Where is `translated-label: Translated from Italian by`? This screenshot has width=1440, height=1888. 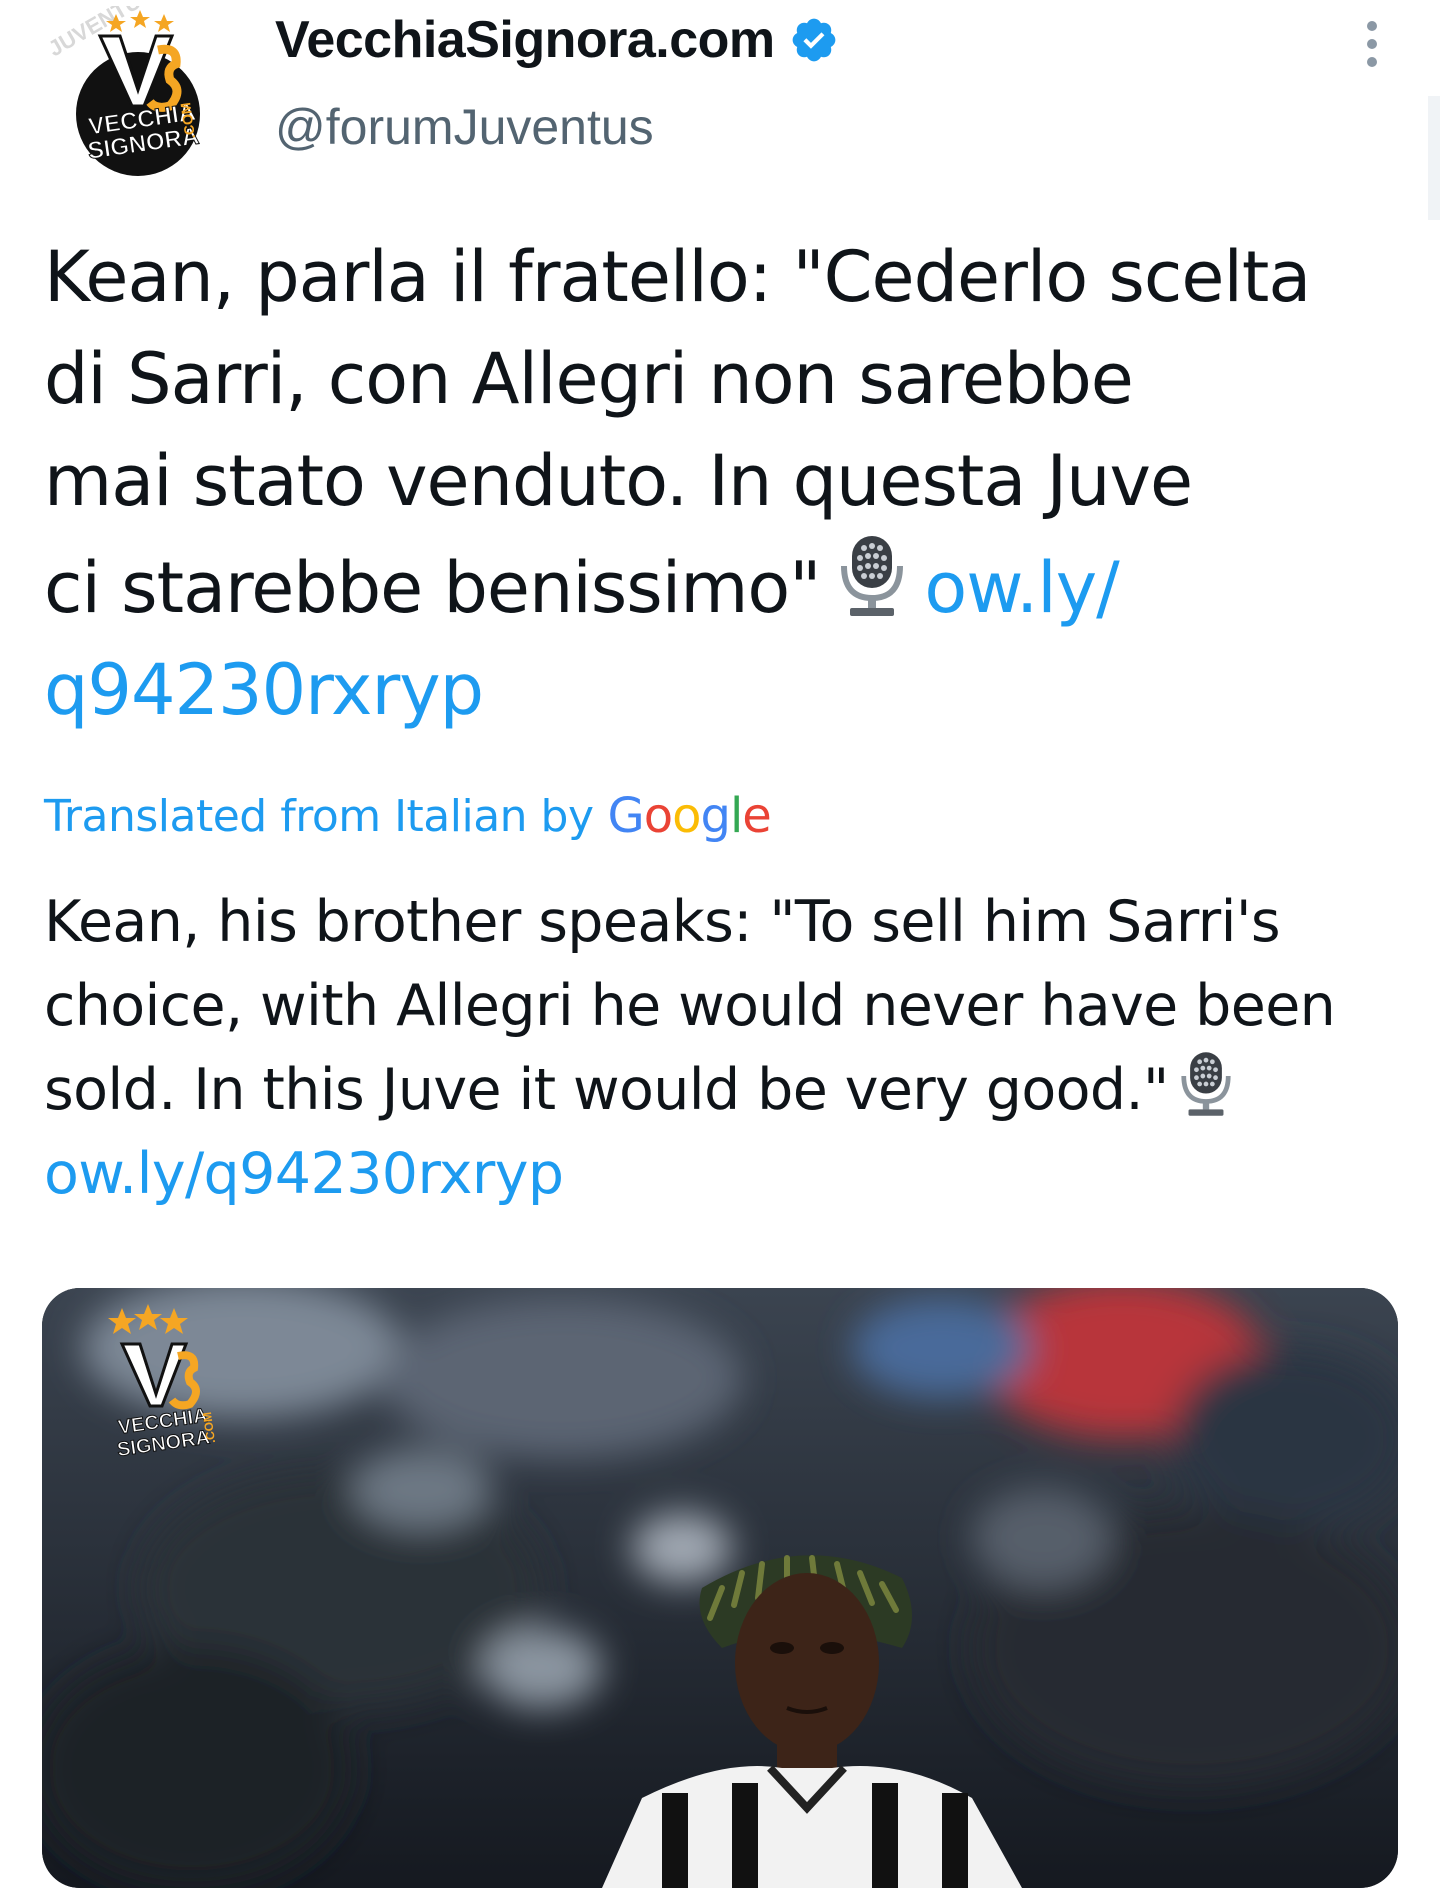 translated-label: Translated from Italian by is located at coordinates (319, 816).